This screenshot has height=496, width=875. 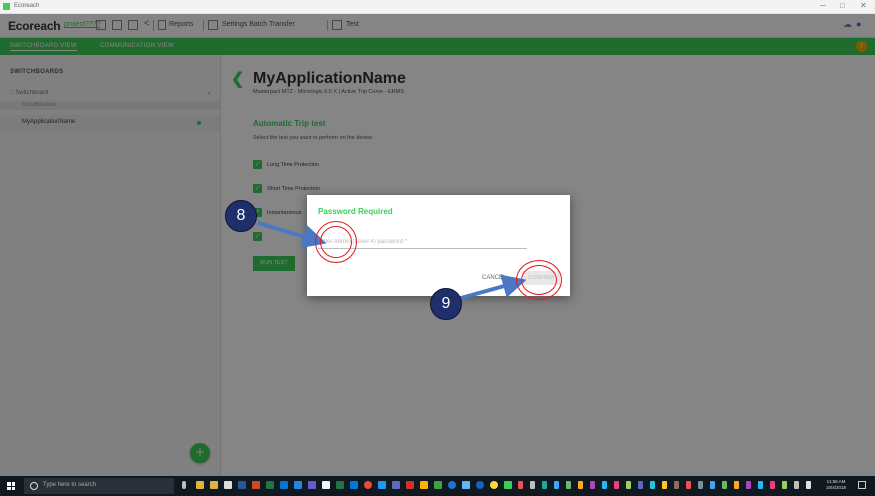 What do you see at coordinates (284, 485) in the screenshot?
I see `outlook-icon` at bounding box center [284, 485].